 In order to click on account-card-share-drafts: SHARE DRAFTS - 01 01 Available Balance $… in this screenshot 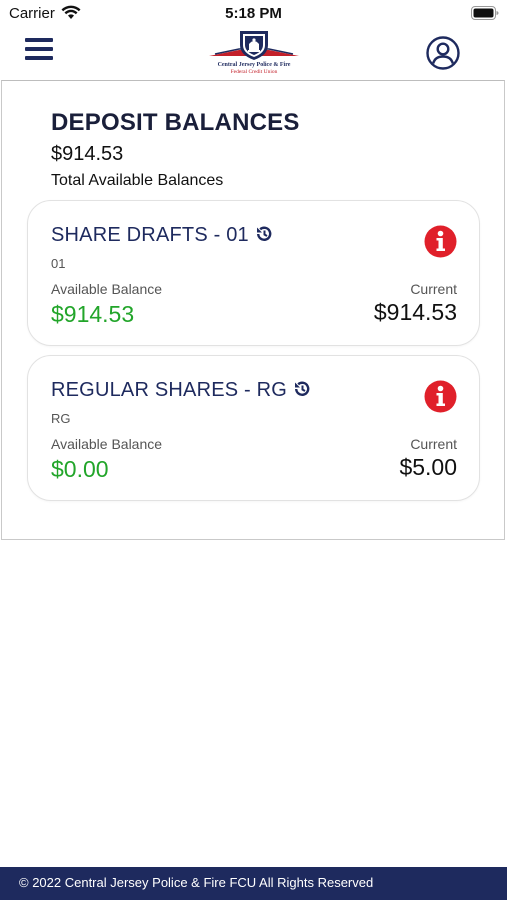, I will do `click(253, 273)`.